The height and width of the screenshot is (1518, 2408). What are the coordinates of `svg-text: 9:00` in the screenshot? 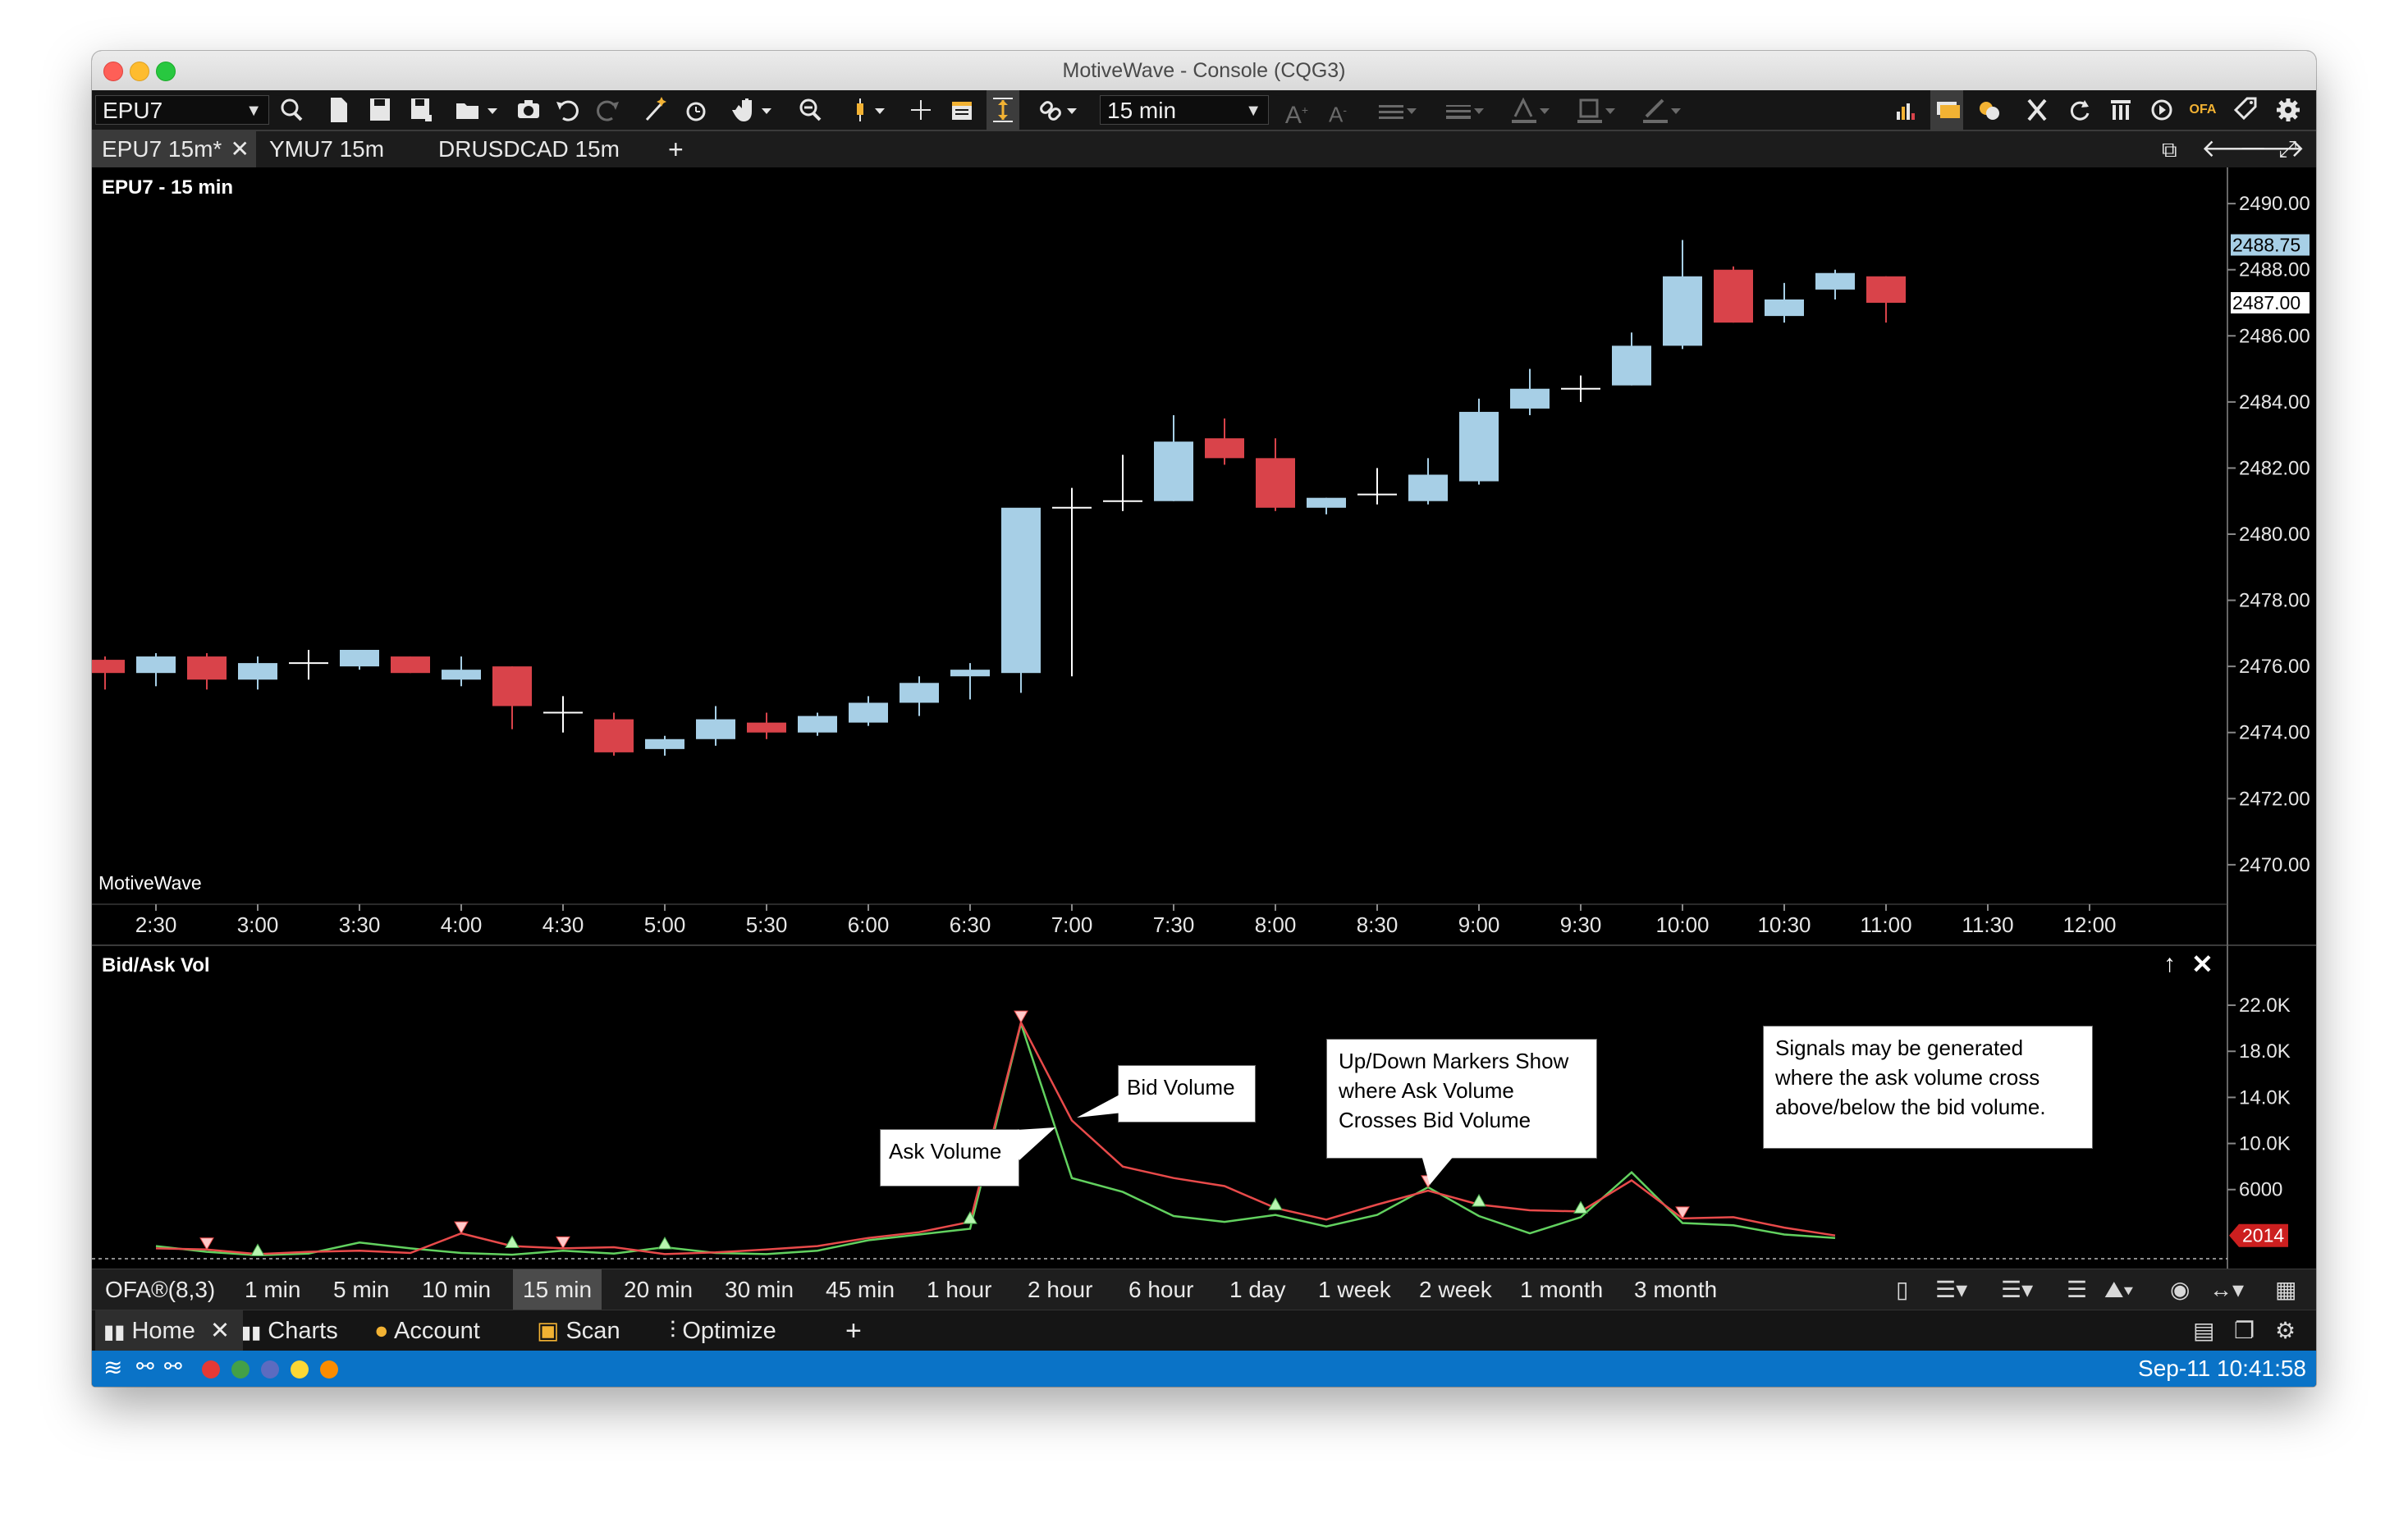 It's located at (1479, 924).